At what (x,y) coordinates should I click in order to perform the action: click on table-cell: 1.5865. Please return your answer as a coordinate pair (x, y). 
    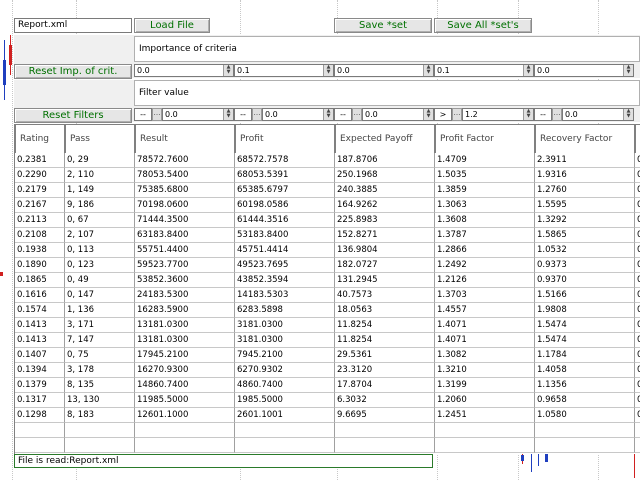
    Looking at the image, I should click on (585, 235).